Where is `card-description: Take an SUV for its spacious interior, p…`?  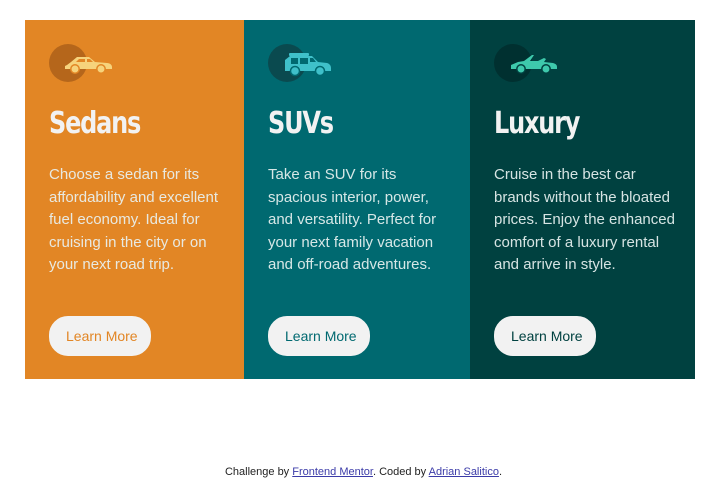
card-description: Take an SUV for its spacious interior, p… is located at coordinates (352, 220).